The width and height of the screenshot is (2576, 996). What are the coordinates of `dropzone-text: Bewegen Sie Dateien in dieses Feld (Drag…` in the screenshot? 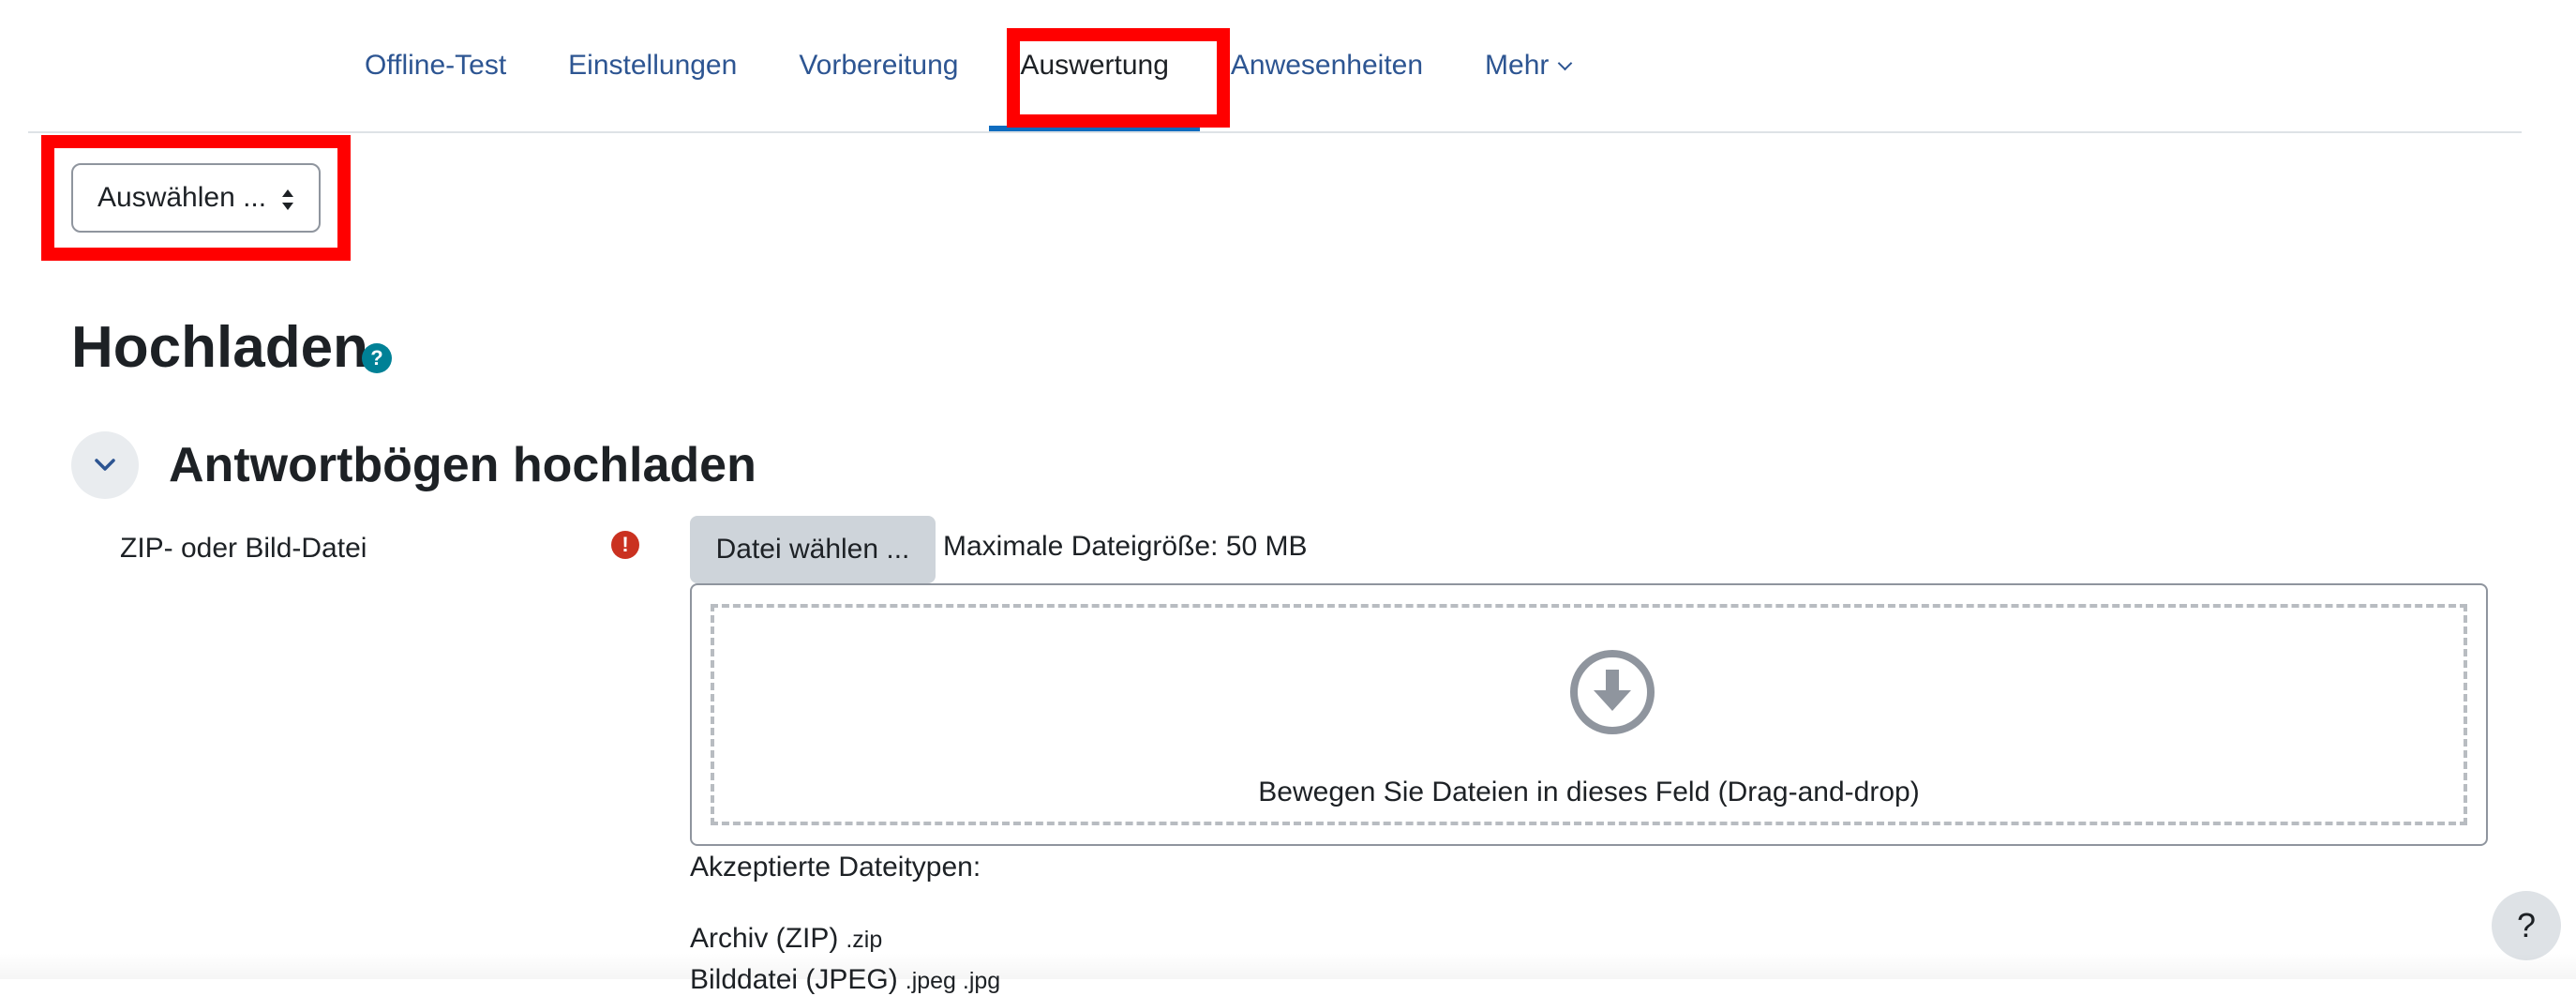 It's located at (1589, 792).